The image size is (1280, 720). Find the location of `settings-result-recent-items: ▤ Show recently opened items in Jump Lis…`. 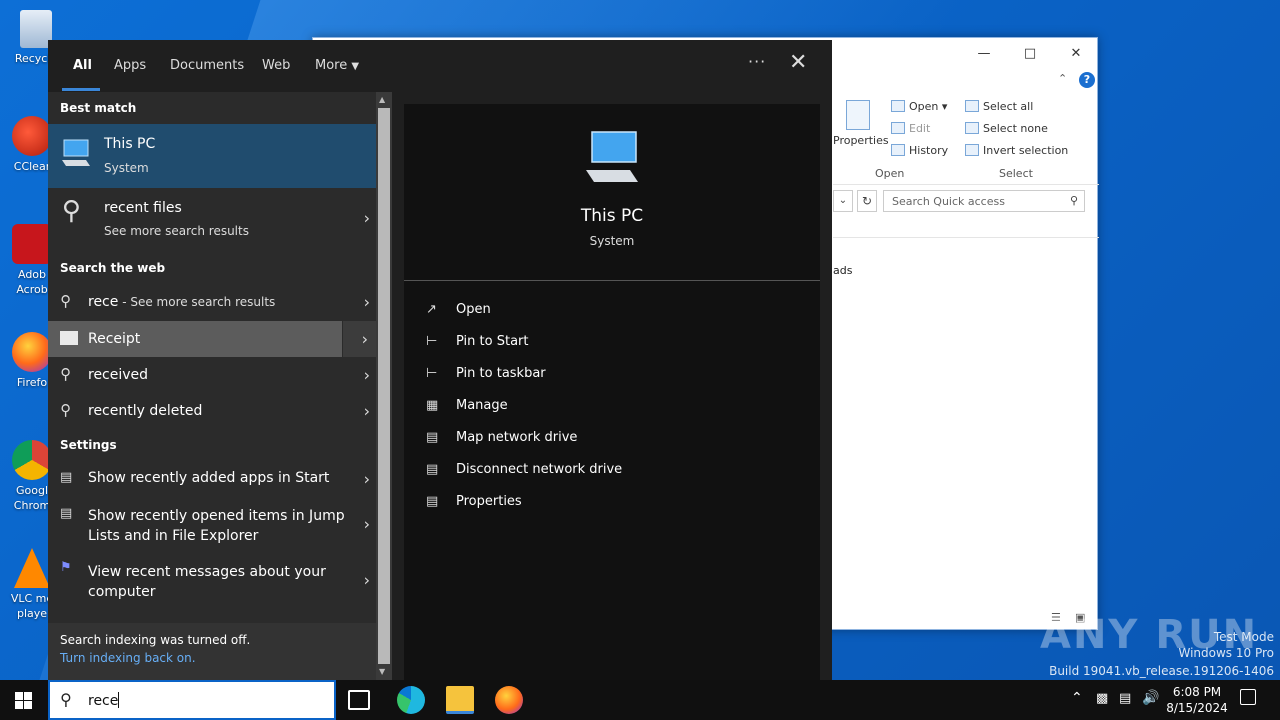

settings-result-recent-items: ▤ Show recently opened items in Jump Lis… is located at coordinates (212, 524).